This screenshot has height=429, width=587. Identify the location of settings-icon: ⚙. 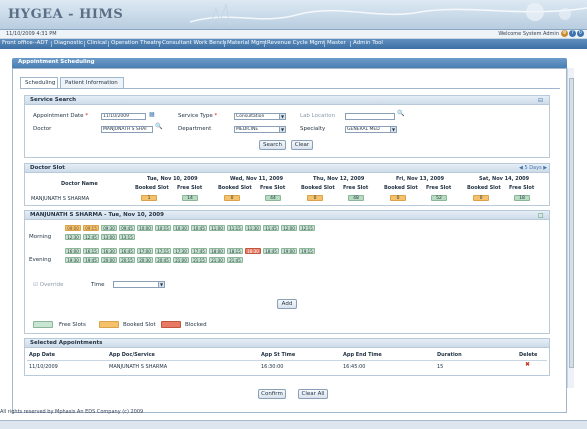
(564, 33).